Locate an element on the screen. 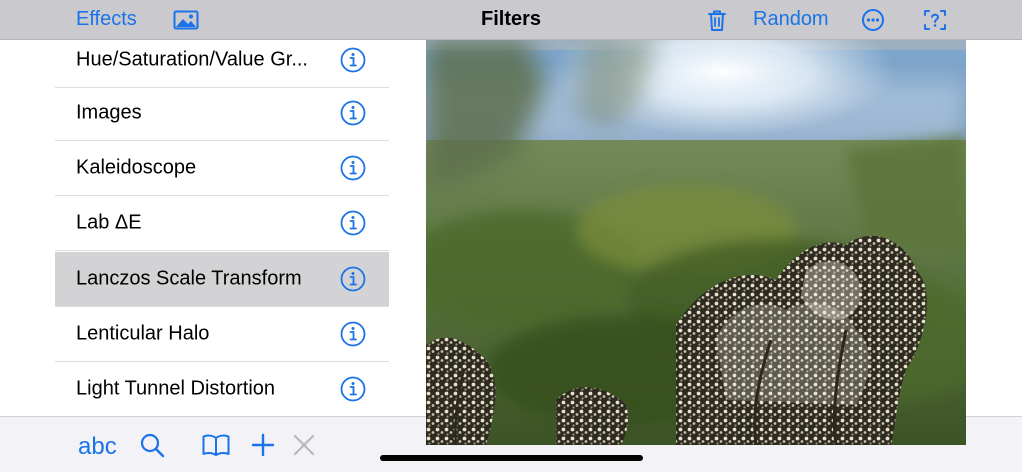 The height and width of the screenshot is (472, 1022). abc-button: abc is located at coordinates (97, 447).